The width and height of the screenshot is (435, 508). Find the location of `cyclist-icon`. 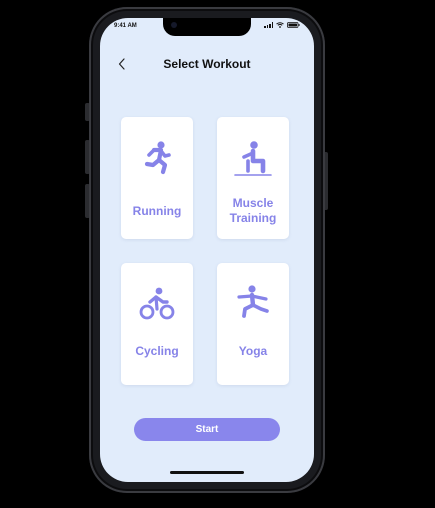

cyclist-icon is located at coordinates (157, 303).